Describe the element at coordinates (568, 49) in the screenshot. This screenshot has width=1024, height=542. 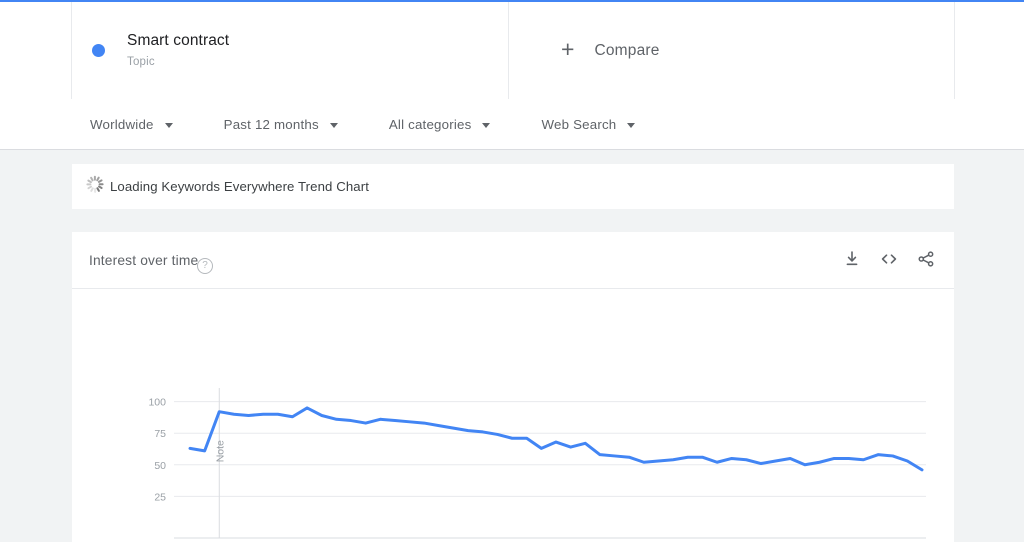
I see `plus-icon: +` at that location.